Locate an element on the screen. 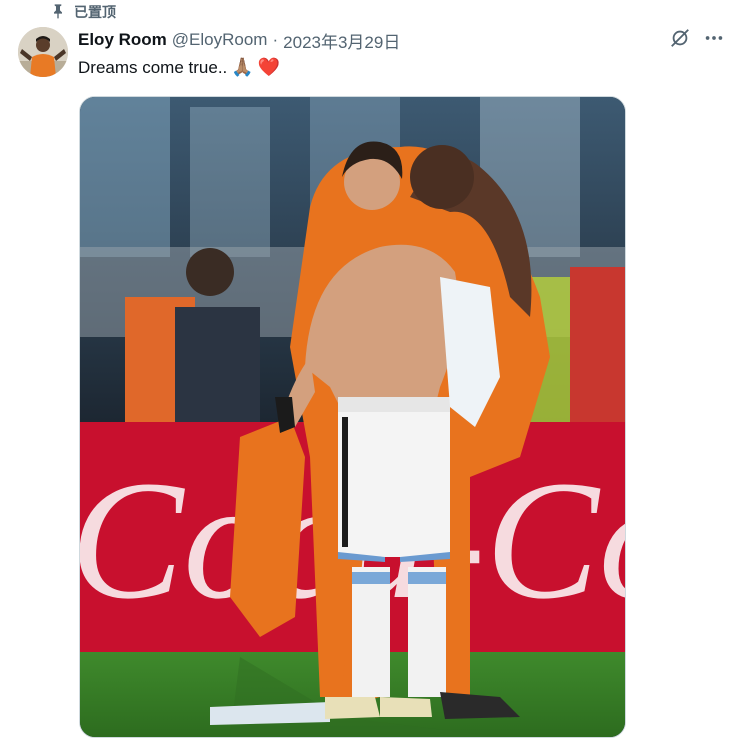 The height and width of the screenshot is (738, 730). more-icon is located at coordinates (714, 40).